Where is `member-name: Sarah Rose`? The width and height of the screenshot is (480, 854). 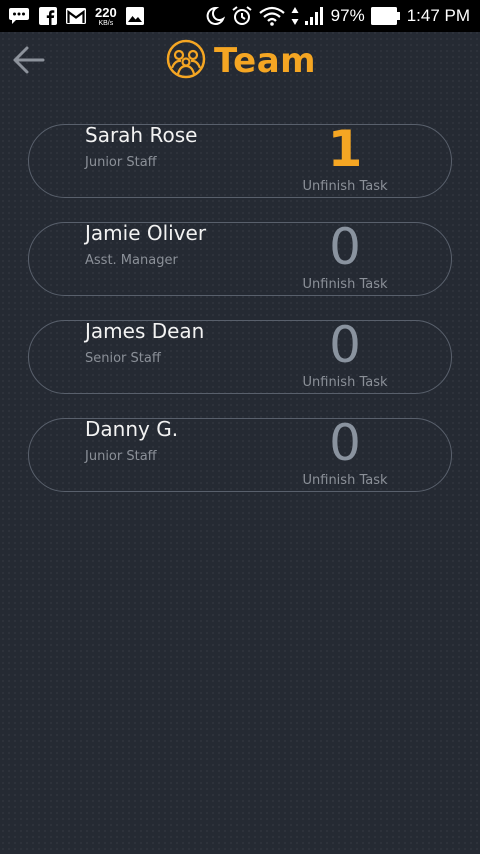
member-name: Sarah Rose is located at coordinates (141, 135).